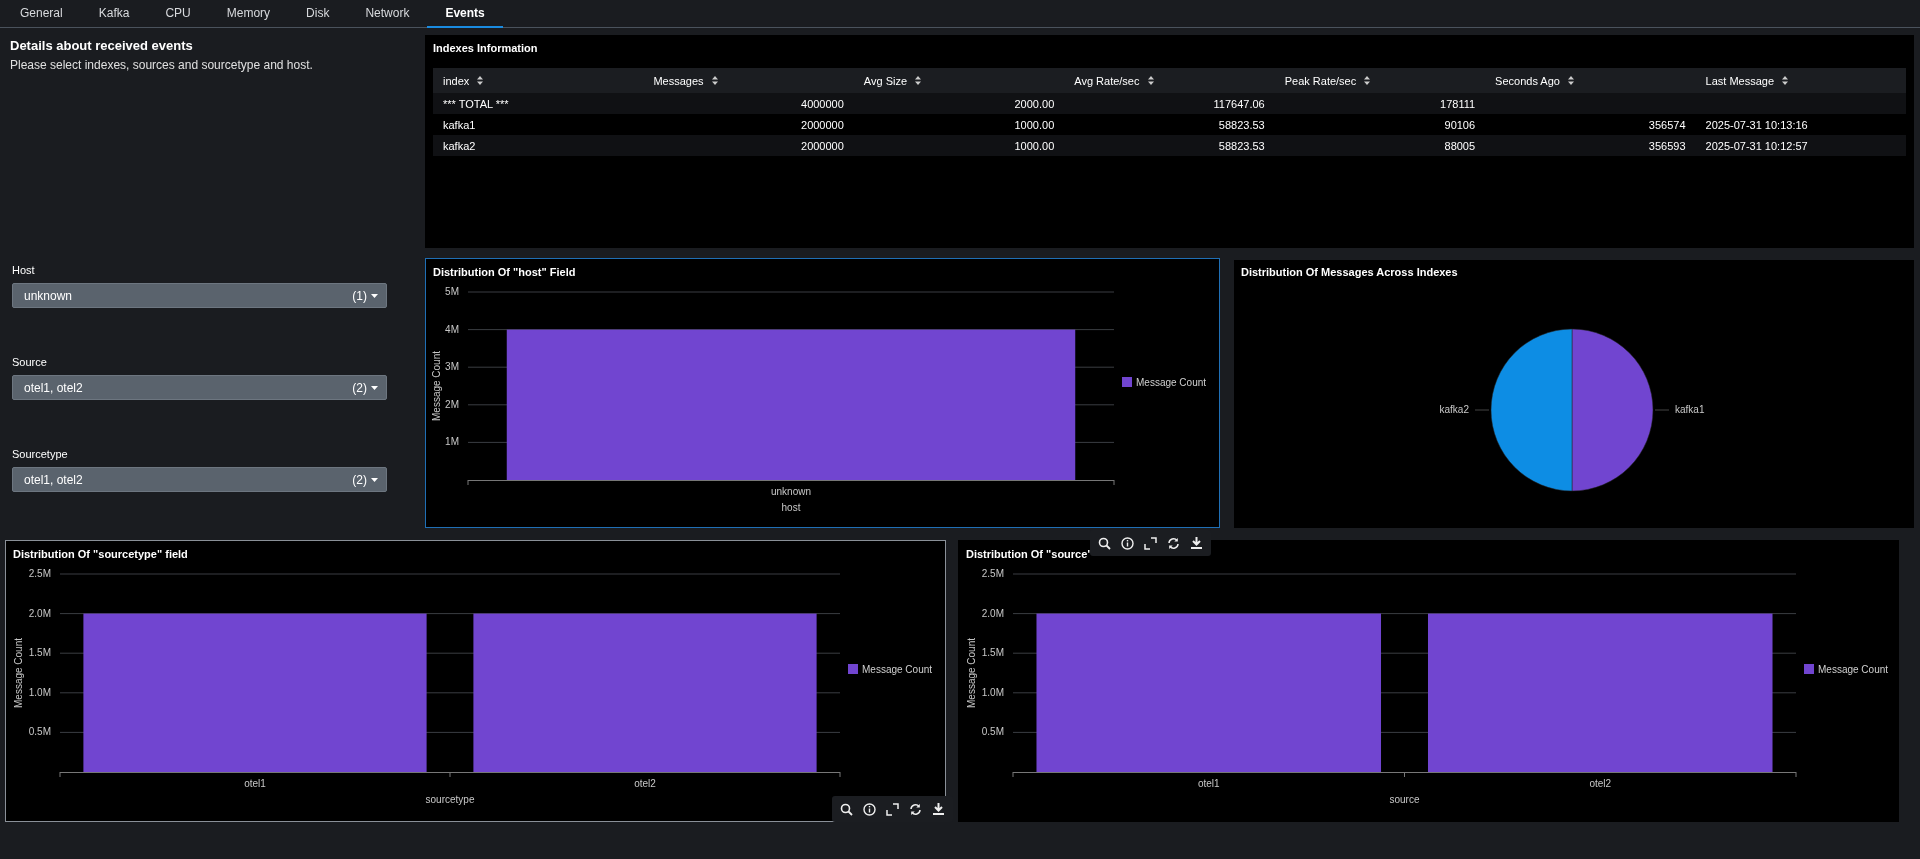 The height and width of the screenshot is (859, 1920). What do you see at coordinates (199, 295) in the screenshot?
I see `dropdown: unknown (1)` at bounding box center [199, 295].